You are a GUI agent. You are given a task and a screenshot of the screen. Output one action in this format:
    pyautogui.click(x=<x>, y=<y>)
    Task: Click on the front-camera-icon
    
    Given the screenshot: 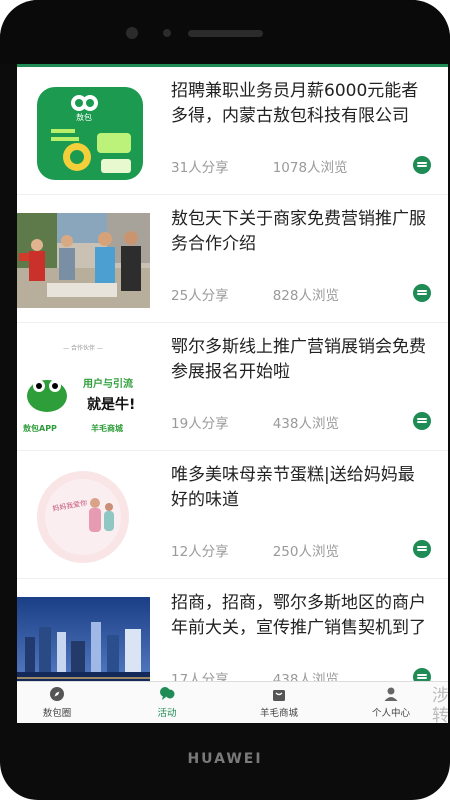 What is the action you would take?
    pyautogui.click(x=132, y=33)
    